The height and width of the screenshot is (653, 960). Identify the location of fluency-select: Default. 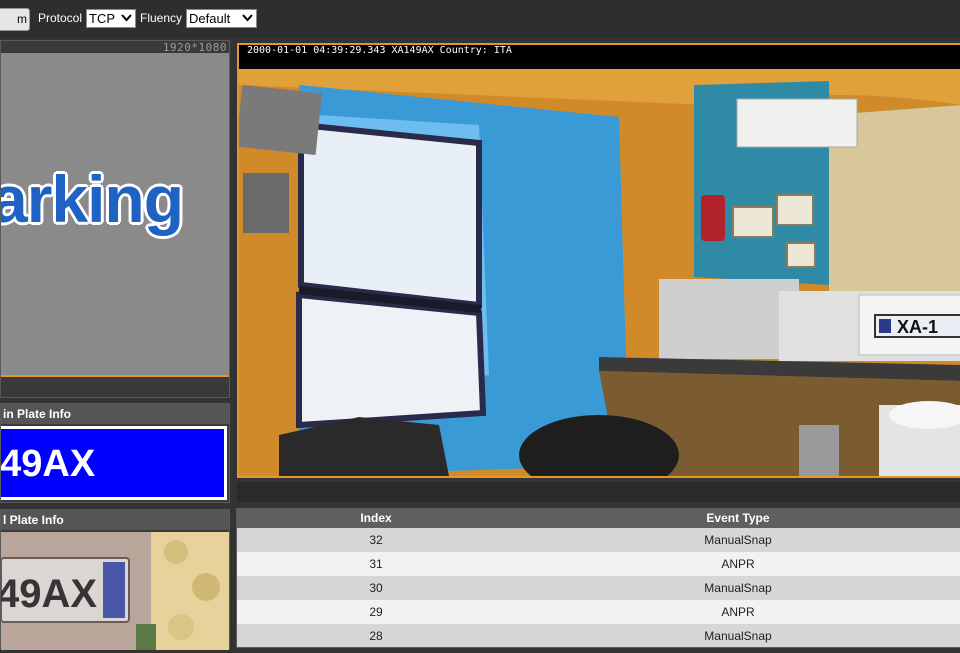
(221, 18).